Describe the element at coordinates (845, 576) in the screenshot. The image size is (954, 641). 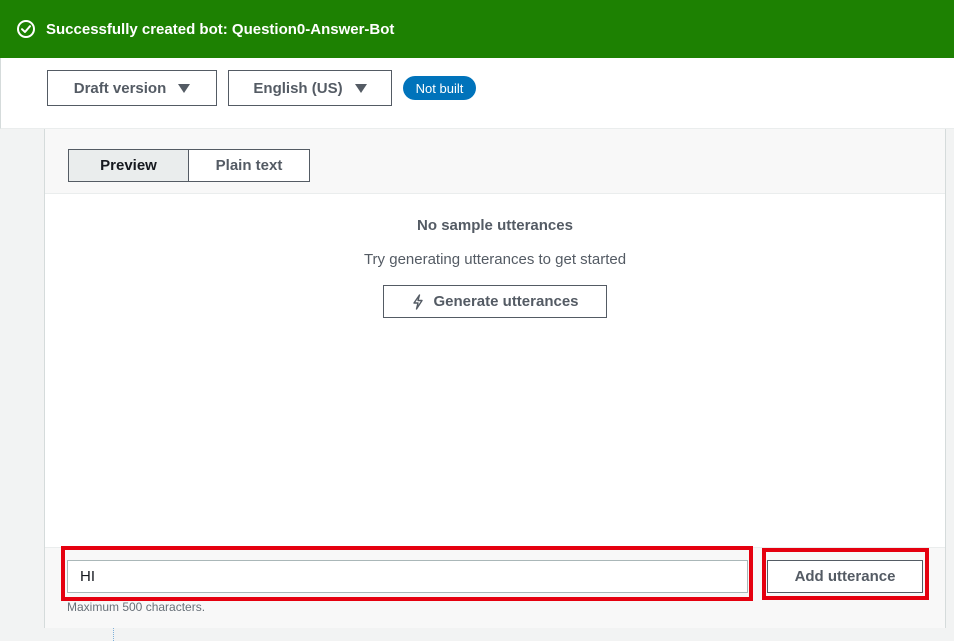
I see `add-utterance-button: Add utterance` at that location.